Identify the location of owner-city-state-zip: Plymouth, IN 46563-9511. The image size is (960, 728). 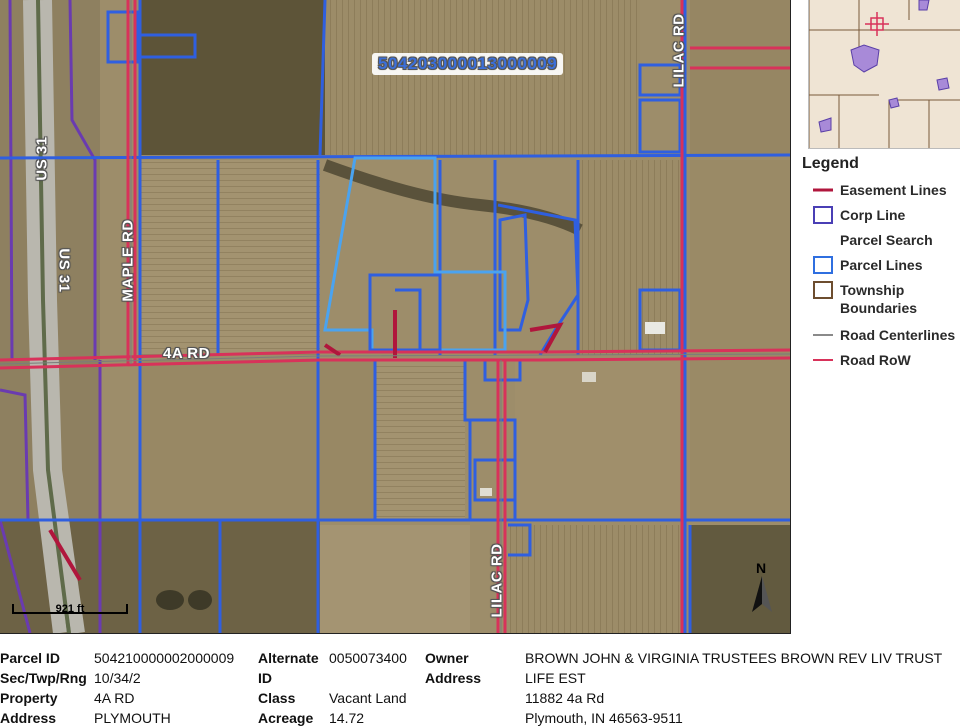
(604, 718).